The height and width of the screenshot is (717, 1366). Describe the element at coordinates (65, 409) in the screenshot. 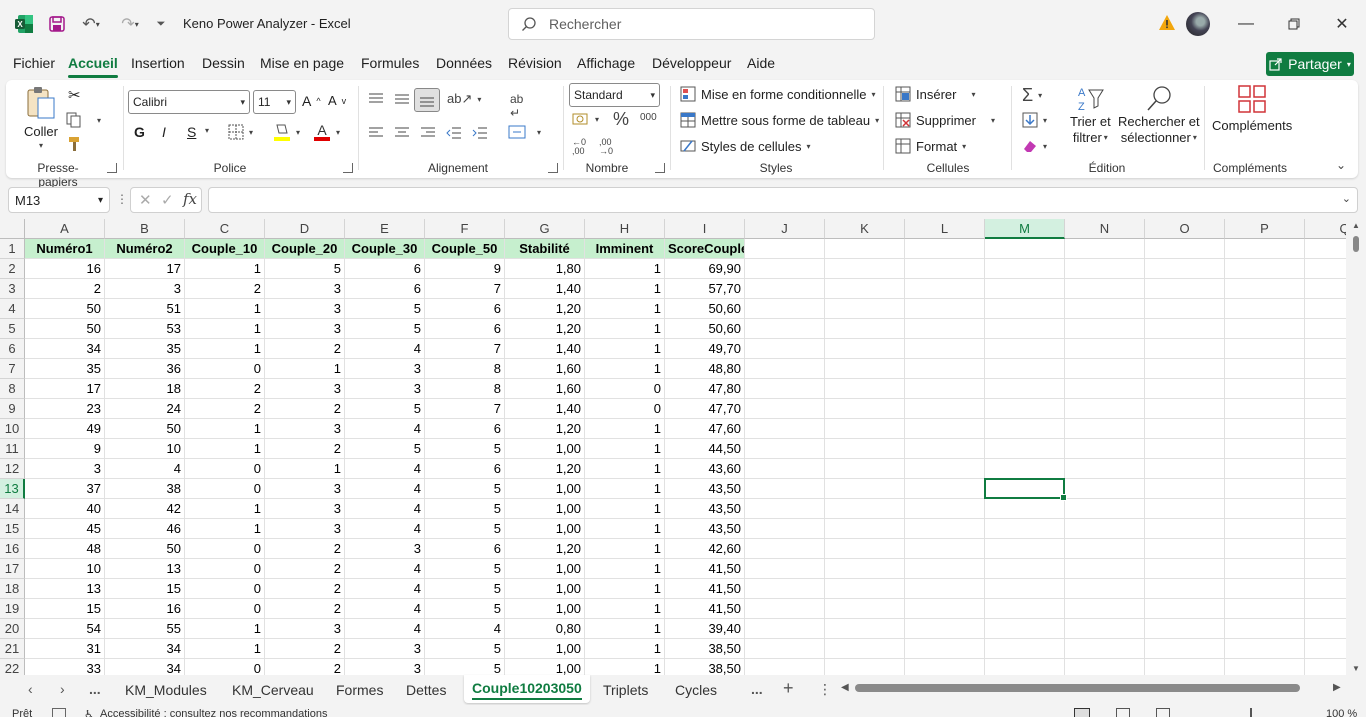

I see `table-cell: 23` at that location.